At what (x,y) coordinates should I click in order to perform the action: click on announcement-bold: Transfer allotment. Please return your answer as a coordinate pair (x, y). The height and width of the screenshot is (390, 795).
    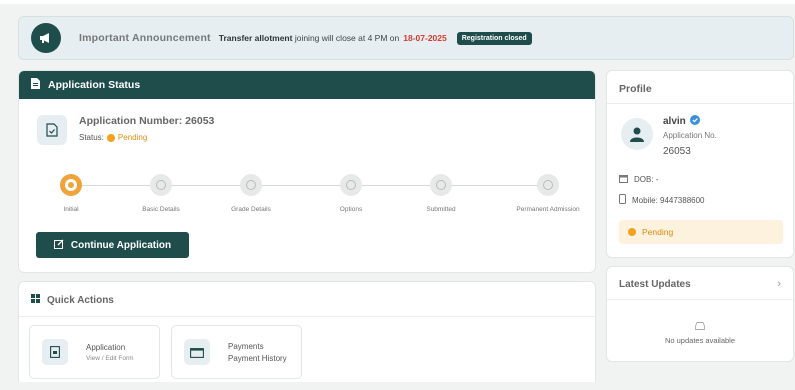
    Looking at the image, I should click on (255, 38).